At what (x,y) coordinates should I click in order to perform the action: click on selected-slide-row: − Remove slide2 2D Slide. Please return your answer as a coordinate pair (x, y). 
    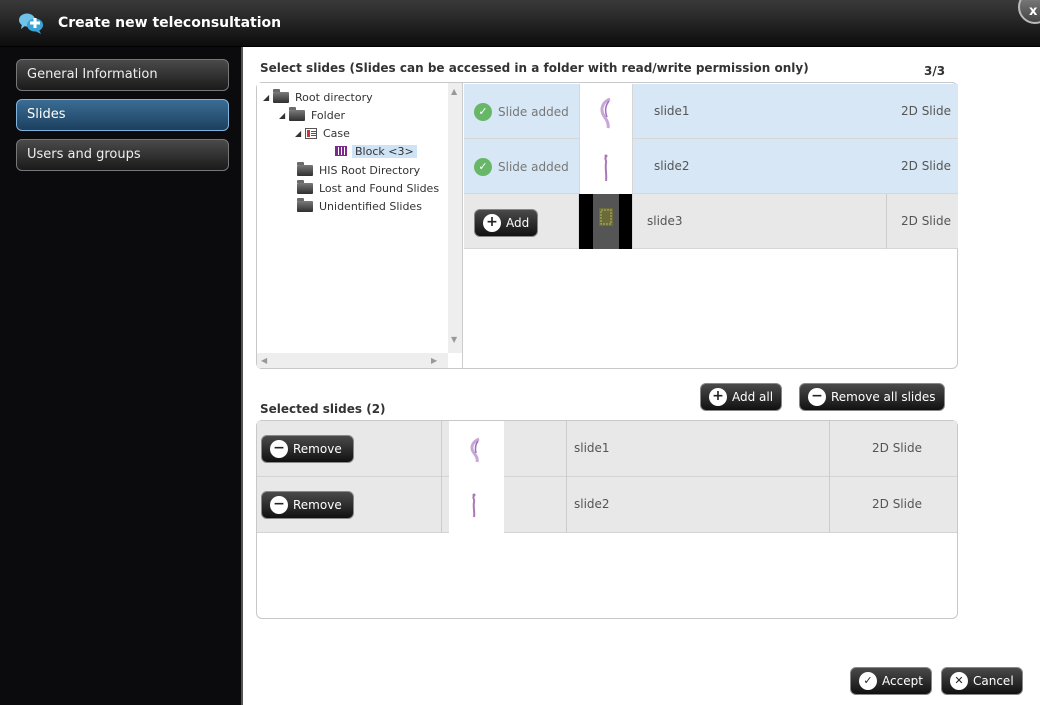
    Looking at the image, I should click on (607, 505).